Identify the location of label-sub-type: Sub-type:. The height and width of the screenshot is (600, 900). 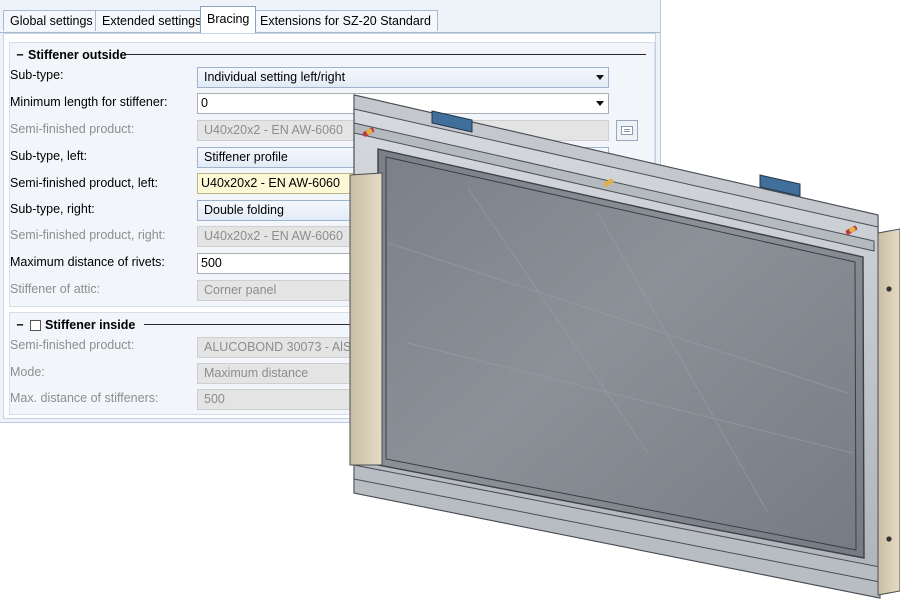
(37, 75).